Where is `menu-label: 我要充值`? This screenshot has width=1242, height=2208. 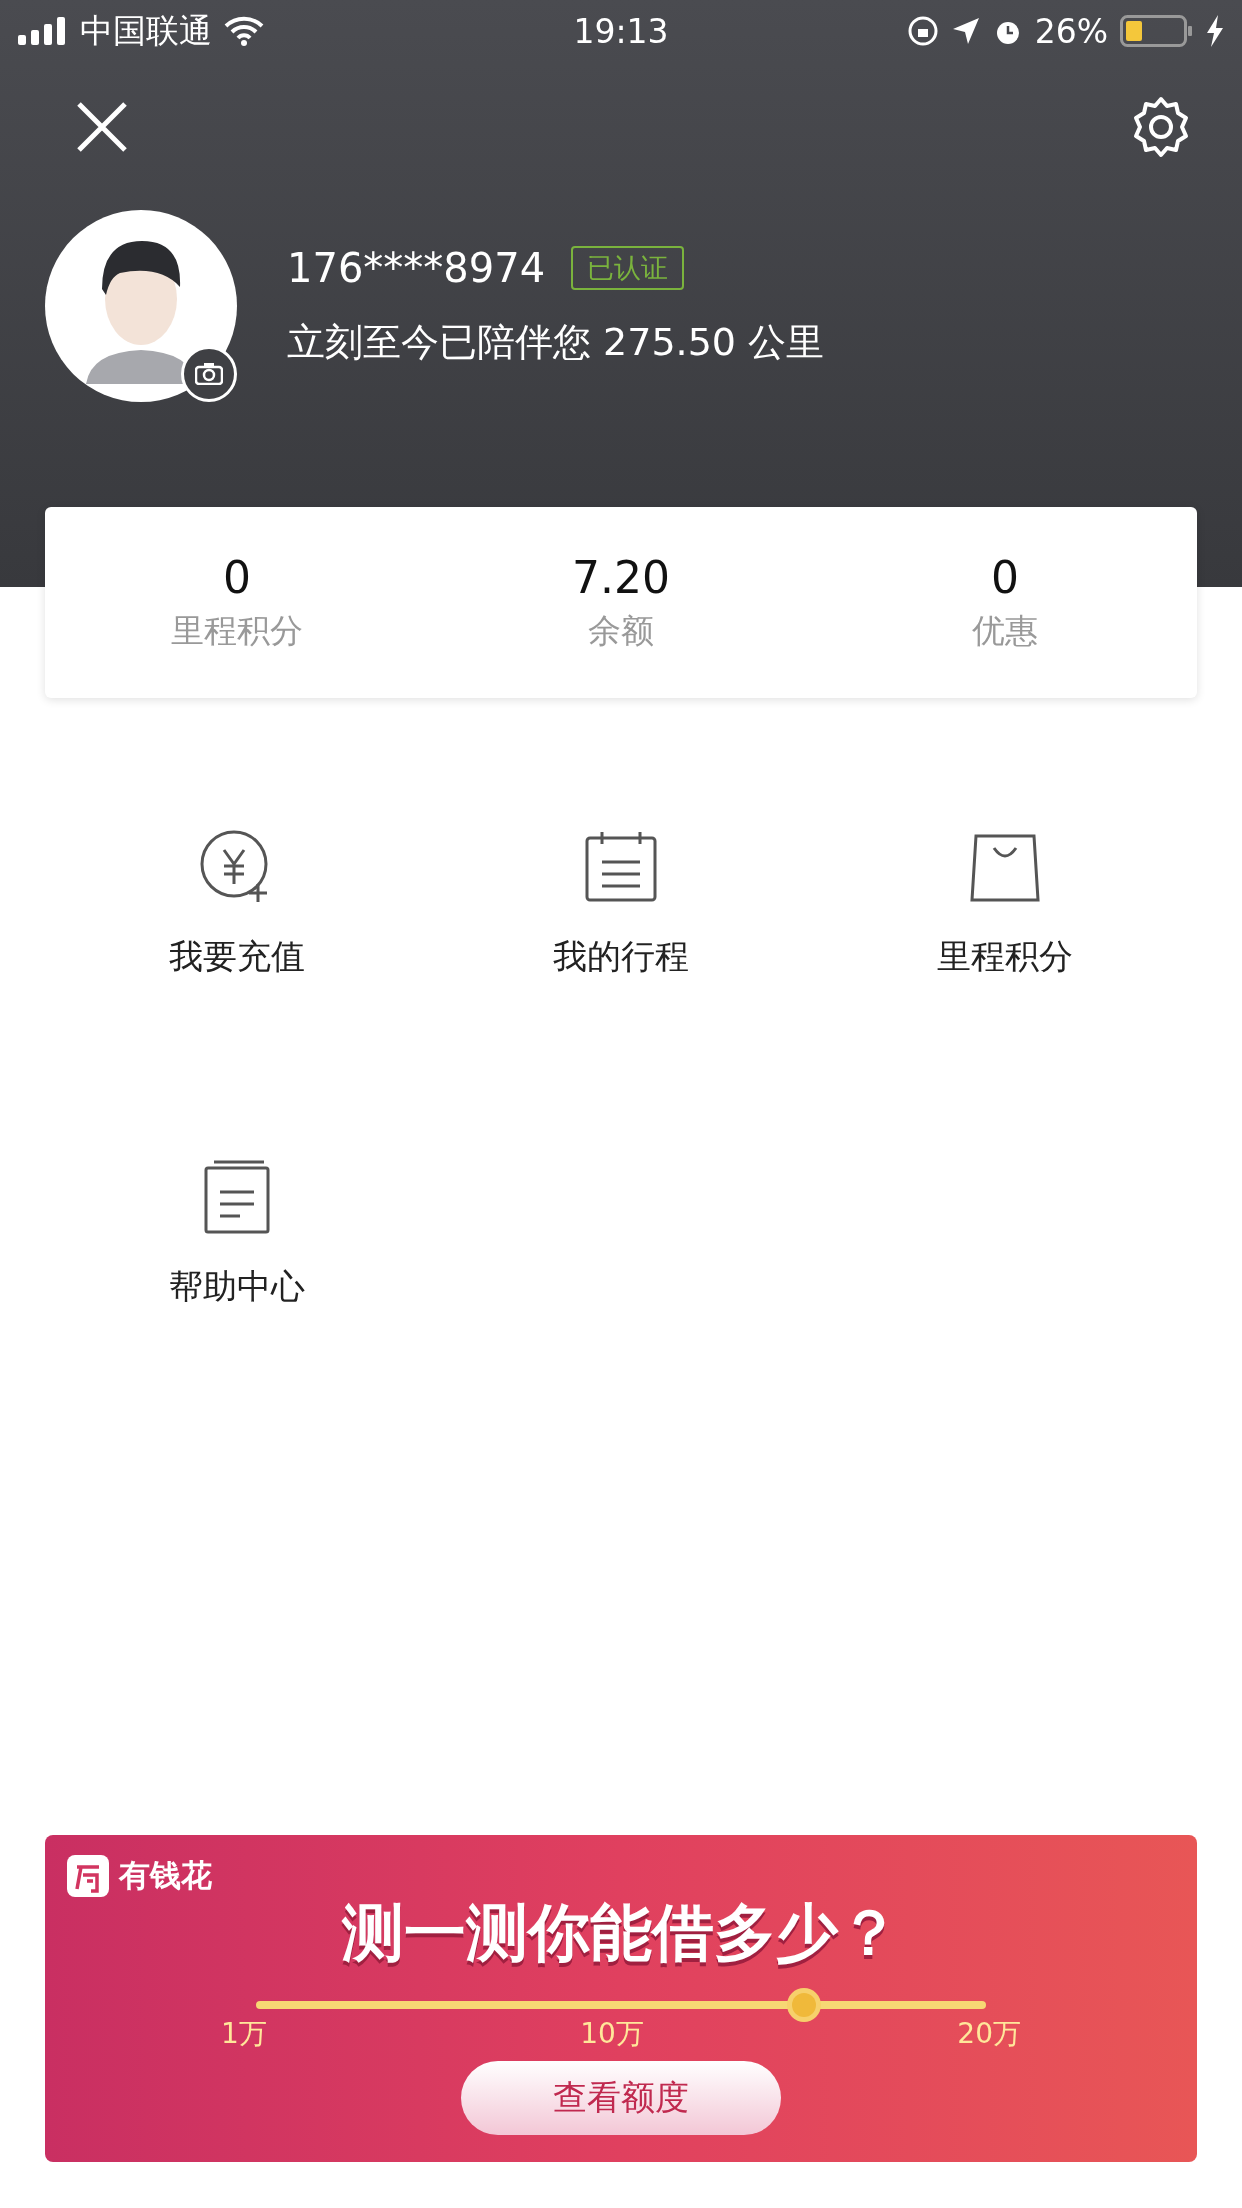
menu-label: 我要充值 is located at coordinates (237, 957).